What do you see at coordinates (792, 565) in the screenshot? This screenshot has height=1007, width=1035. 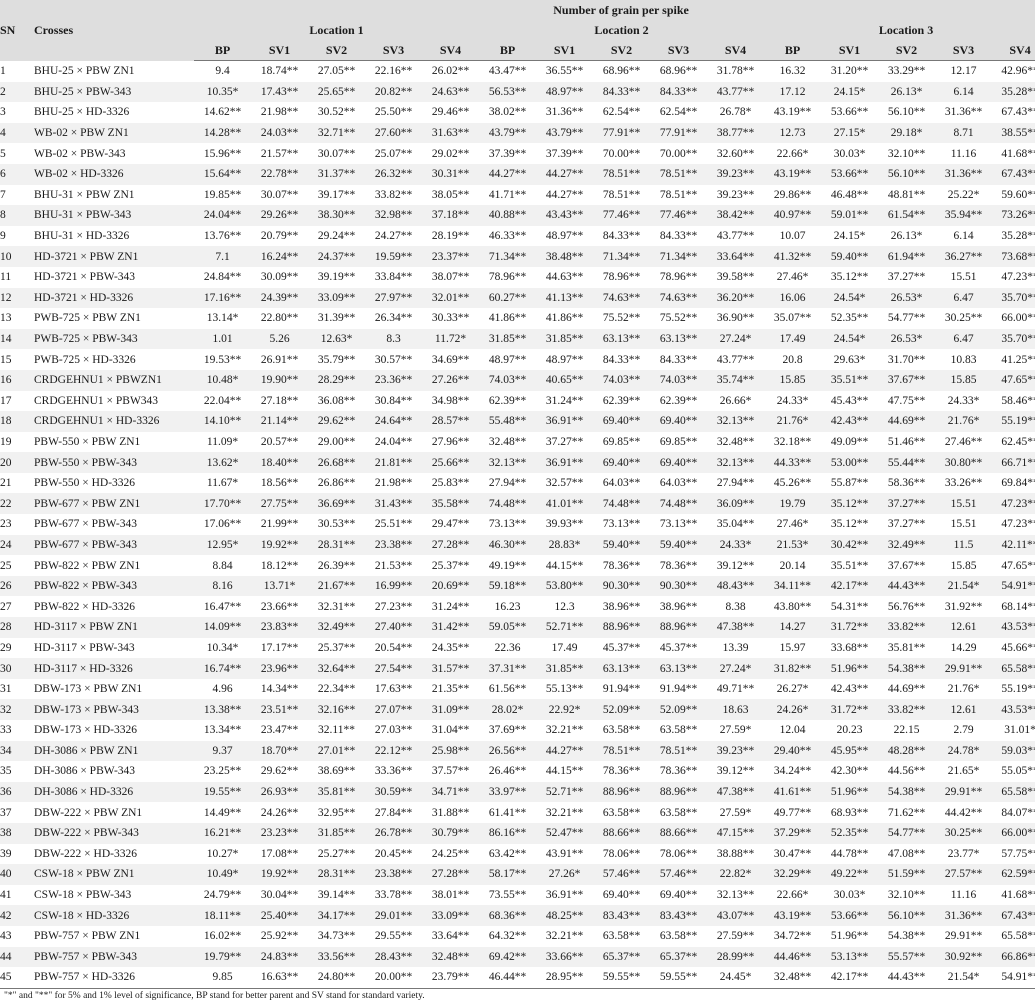 I see `row-value: 20.14` at bounding box center [792, 565].